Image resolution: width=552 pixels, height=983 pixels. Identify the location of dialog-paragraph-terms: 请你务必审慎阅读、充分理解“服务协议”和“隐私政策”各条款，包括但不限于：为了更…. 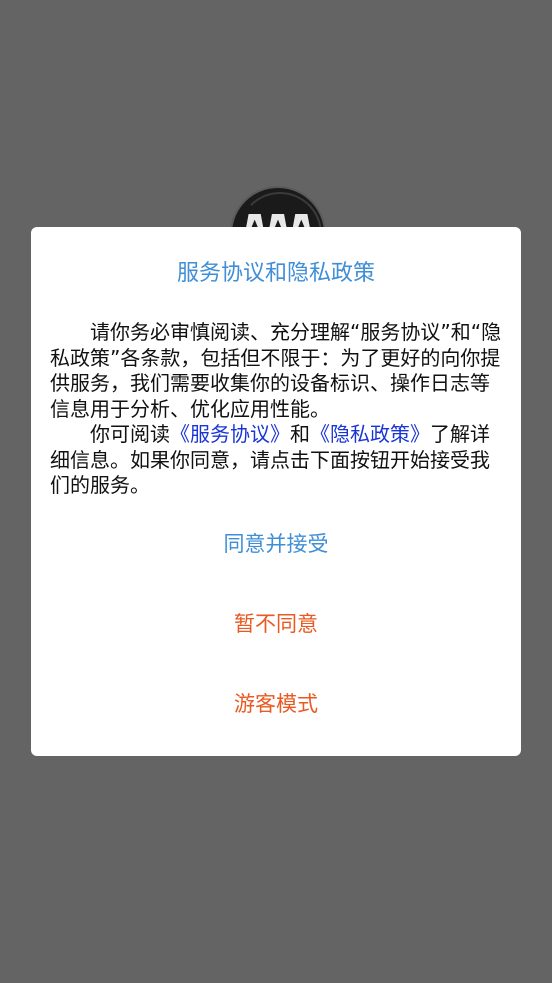
(276, 370).